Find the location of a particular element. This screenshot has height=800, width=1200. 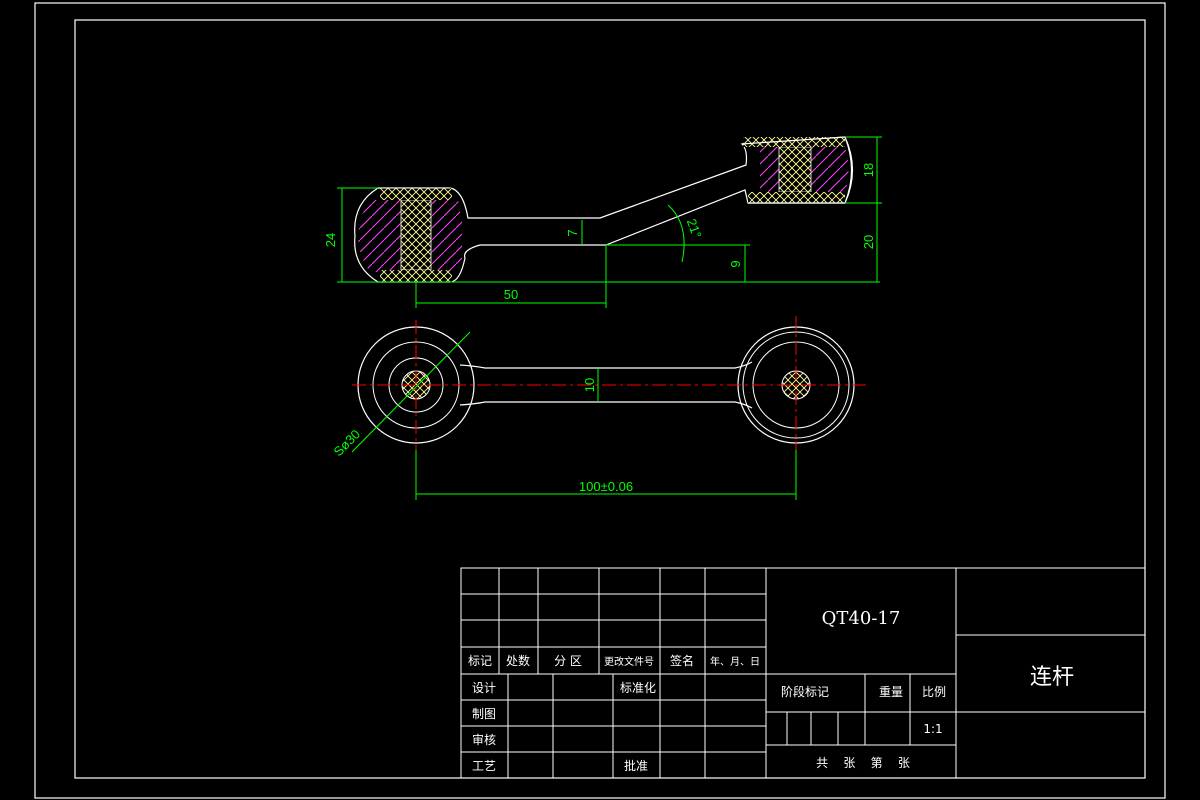

rev-header-sign: 签名 is located at coordinates (682, 660).